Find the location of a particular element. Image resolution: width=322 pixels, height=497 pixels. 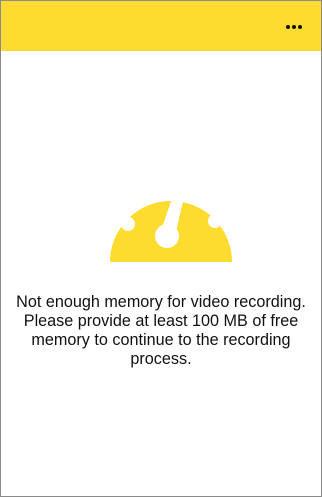

app-bar is located at coordinates (161, 26).